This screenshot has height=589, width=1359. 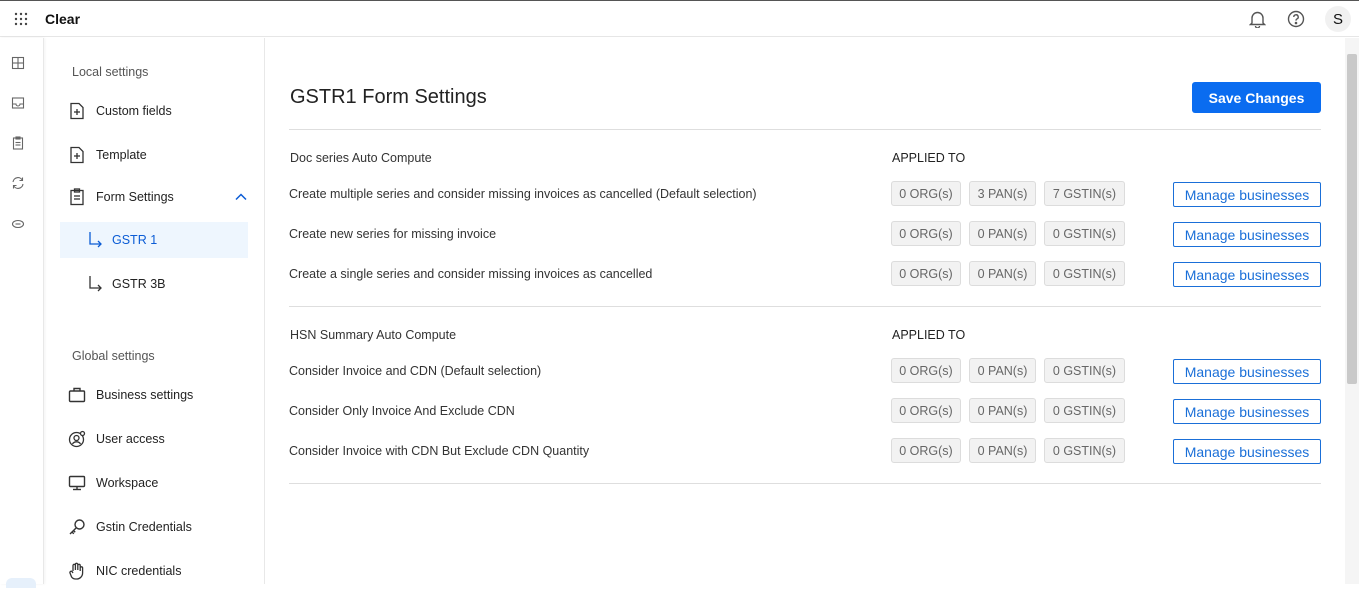 I want to click on save-changes-button: Save Changes, so click(x=1256, y=97).